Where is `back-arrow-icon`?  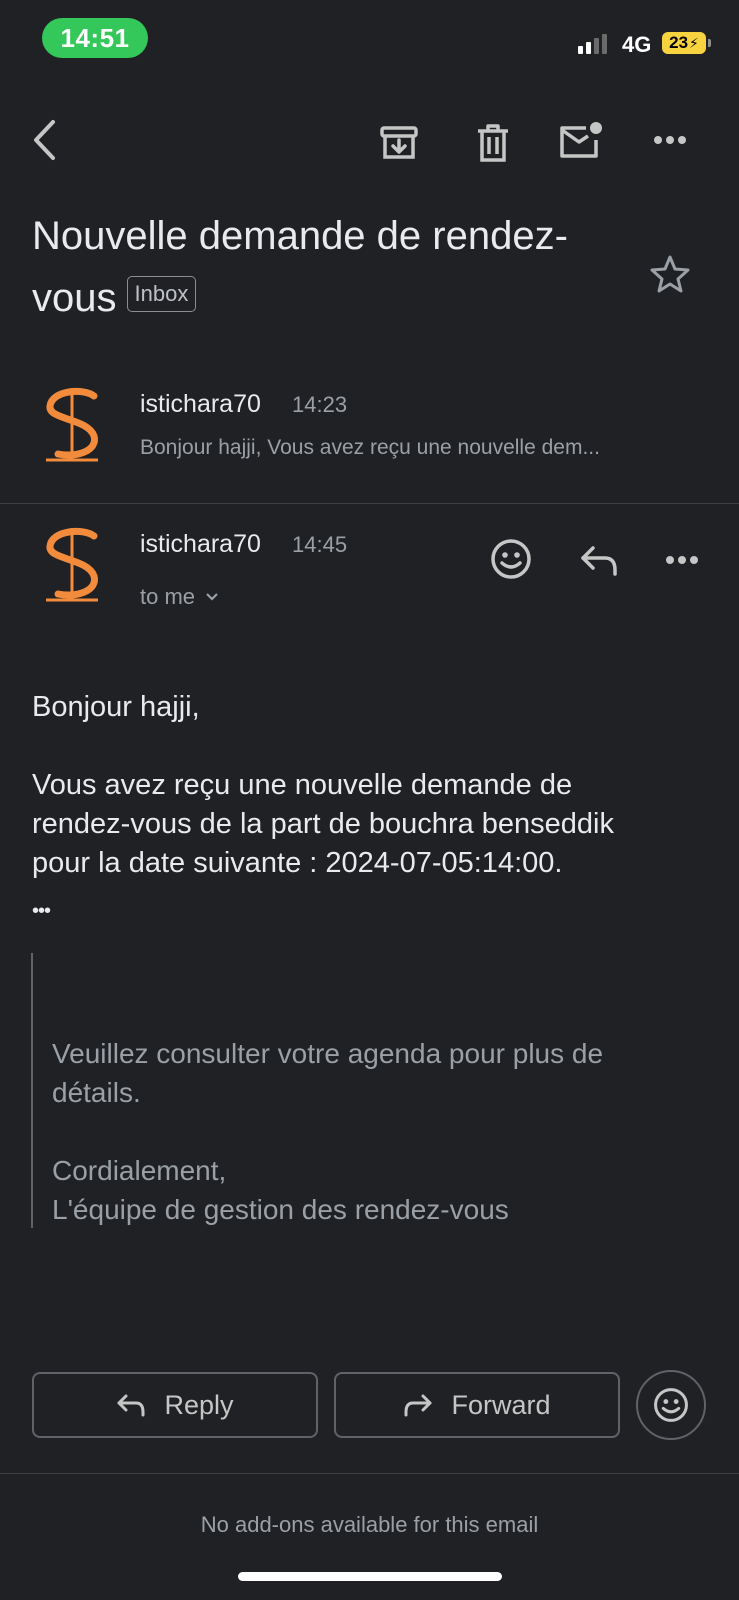
back-arrow-icon is located at coordinates (44, 140).